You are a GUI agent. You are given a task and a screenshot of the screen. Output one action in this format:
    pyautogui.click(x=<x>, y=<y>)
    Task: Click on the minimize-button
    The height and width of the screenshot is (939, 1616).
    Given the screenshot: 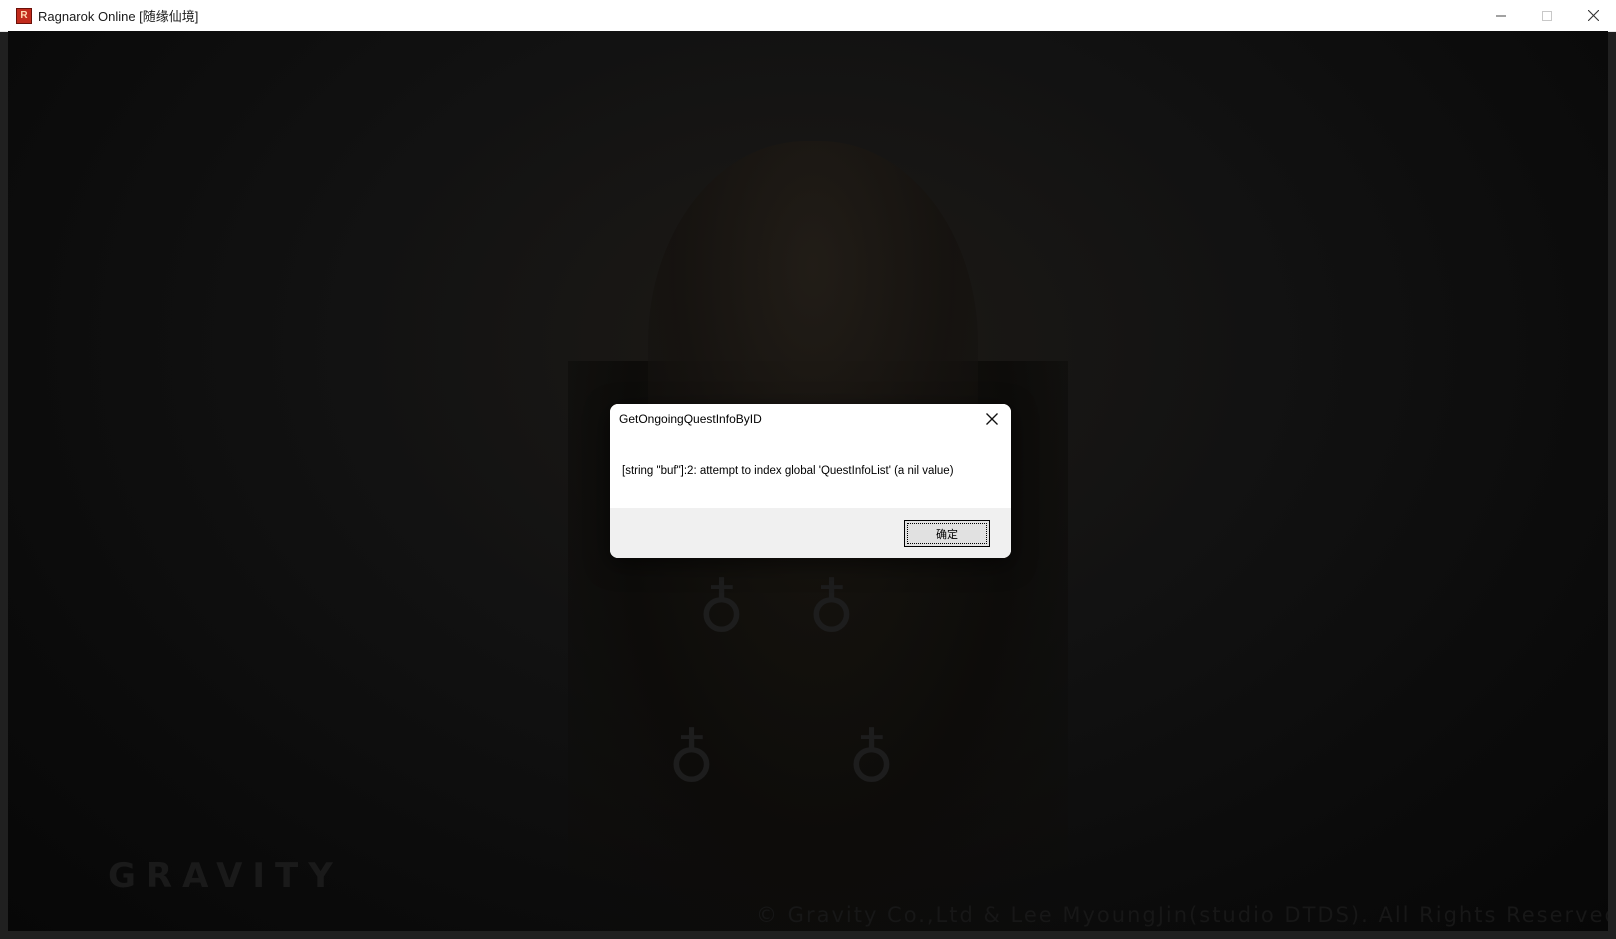 What is the action you would take?
    pyautogui.click(x=1501, y=15)
    